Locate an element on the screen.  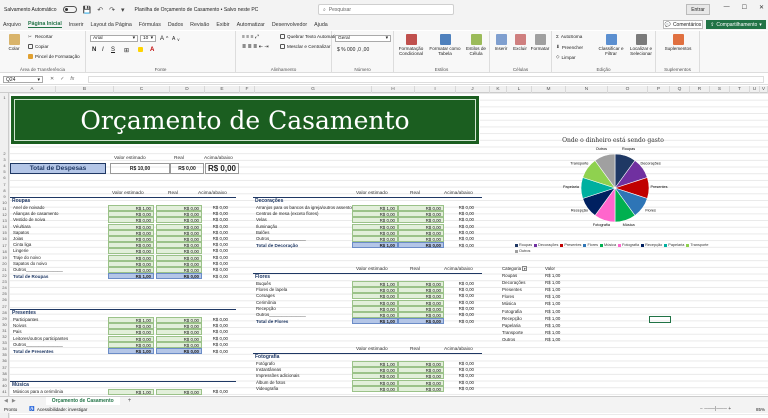
fotografia-item-label: Álbum de fotos is located at coordinates (270, 382).